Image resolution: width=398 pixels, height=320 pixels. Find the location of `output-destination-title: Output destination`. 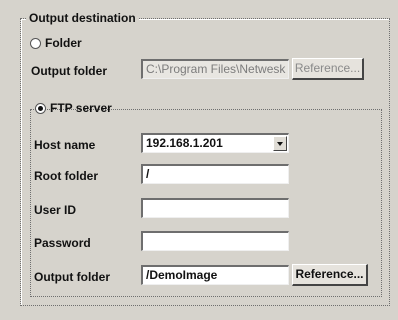

output-destination-title: Output destination is located at coordinates (82, 18).